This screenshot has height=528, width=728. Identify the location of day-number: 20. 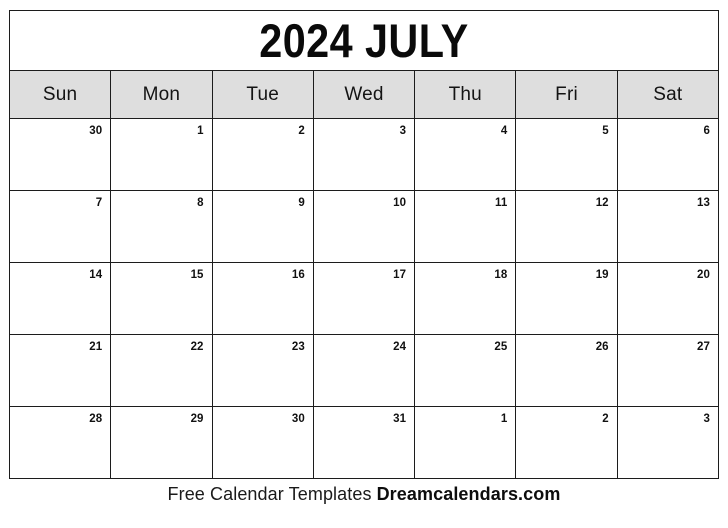
(703, 275).